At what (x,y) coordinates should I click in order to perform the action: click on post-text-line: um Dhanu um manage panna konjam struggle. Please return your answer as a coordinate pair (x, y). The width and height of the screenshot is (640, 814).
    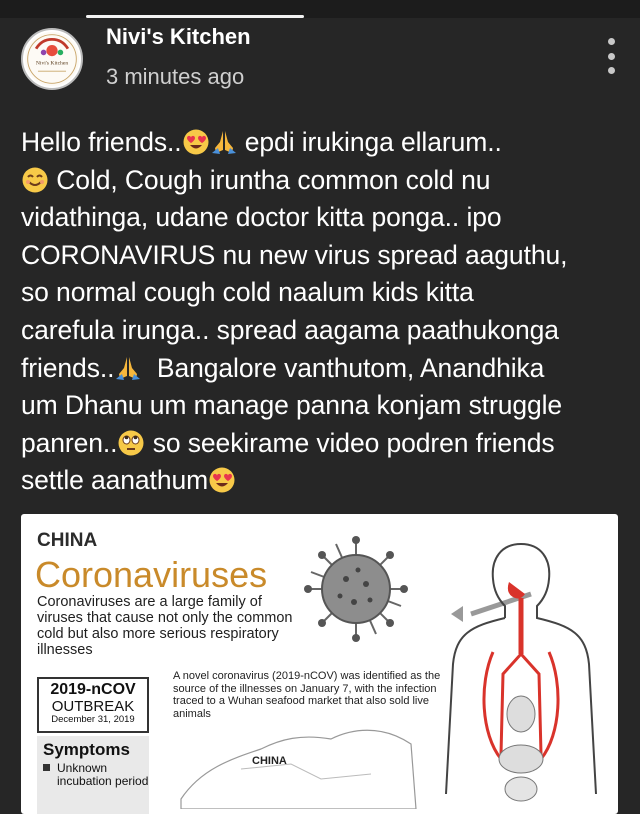
    Looking at the image, I should click on (292, 405).